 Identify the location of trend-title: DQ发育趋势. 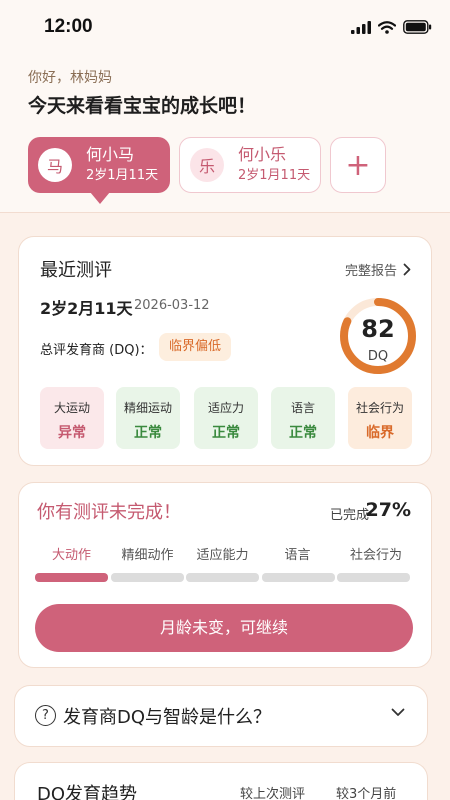
(87, 792).